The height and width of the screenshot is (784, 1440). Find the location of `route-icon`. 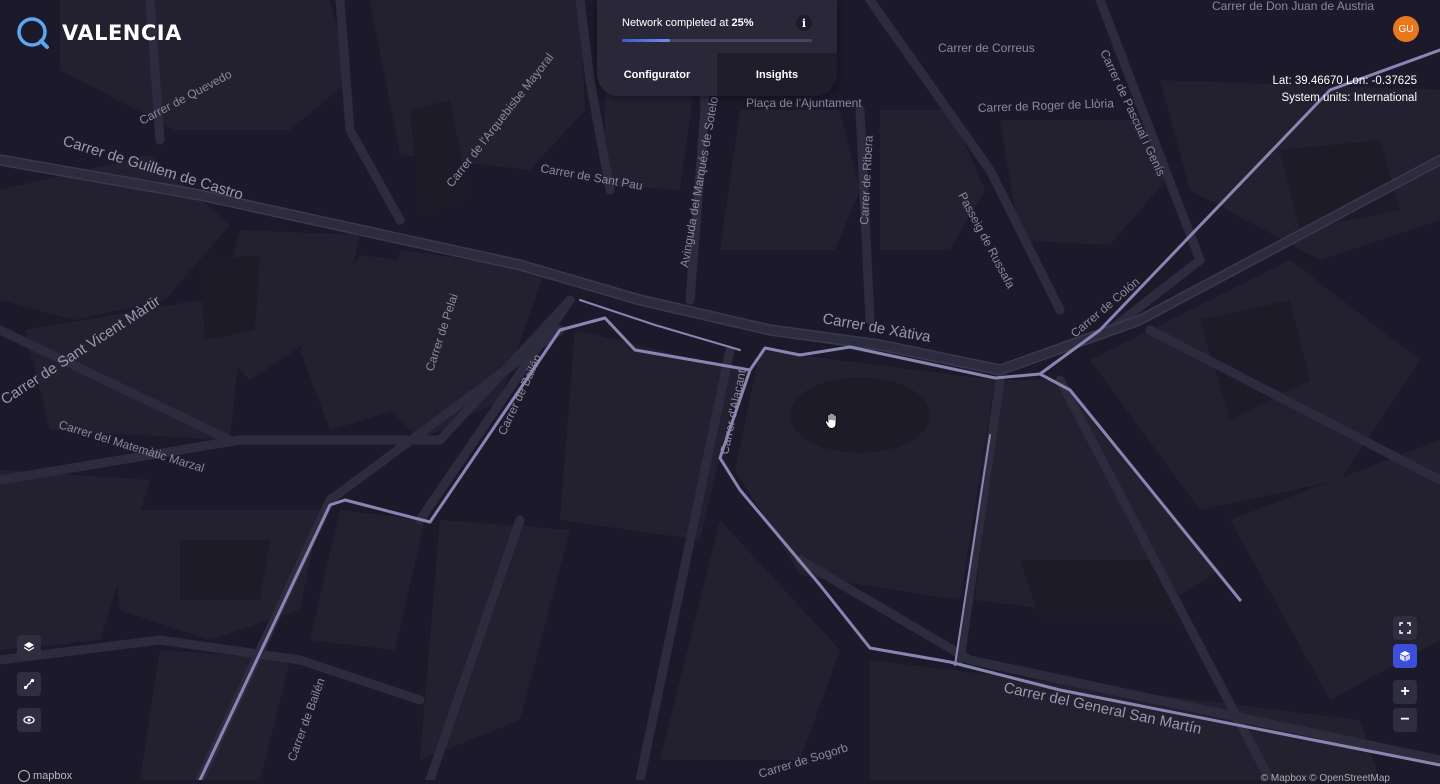

route-icon is located at coordinates (29, 684).